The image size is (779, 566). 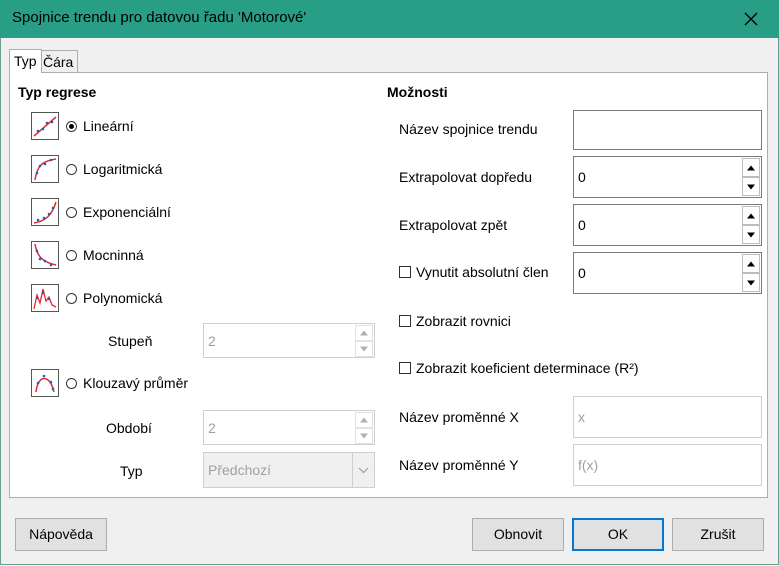 I want to click on degree-up-button, so click(x=364, y=333).